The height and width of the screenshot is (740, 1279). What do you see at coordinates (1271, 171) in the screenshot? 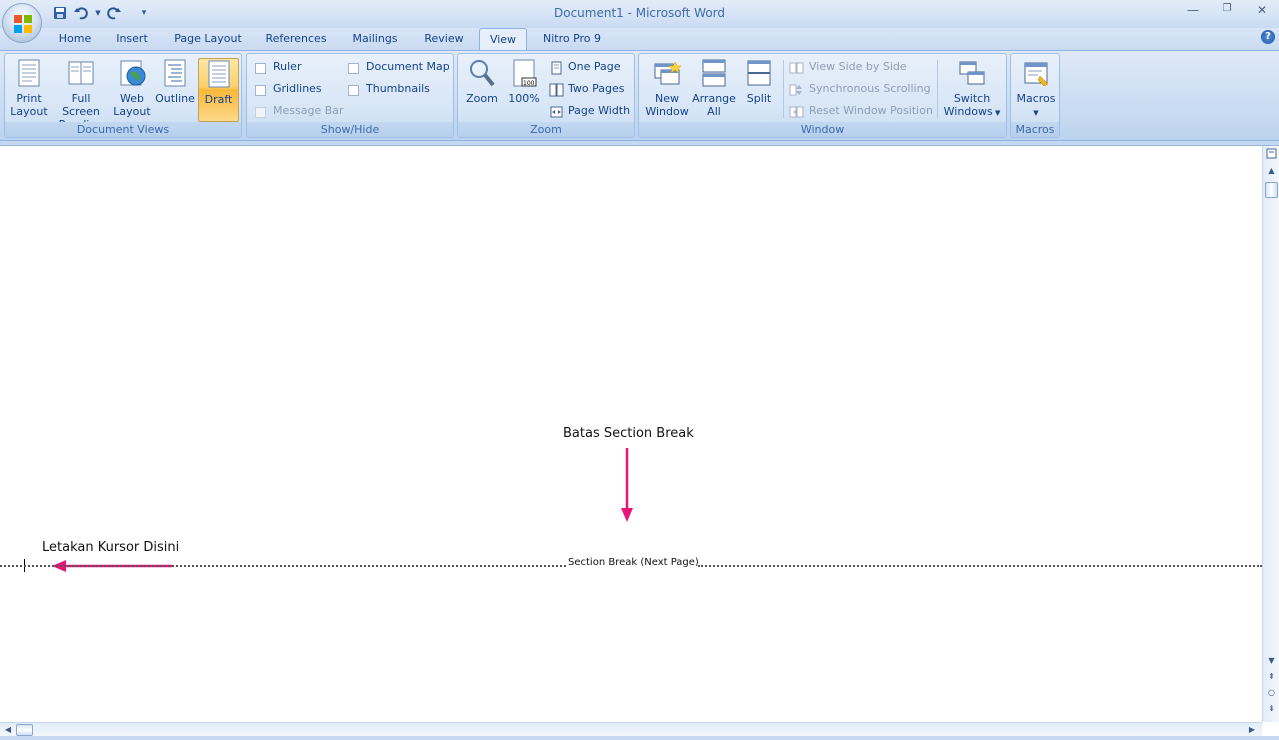
I see `scroll-up-icon: ▲` at bounding box center [1271, 171].